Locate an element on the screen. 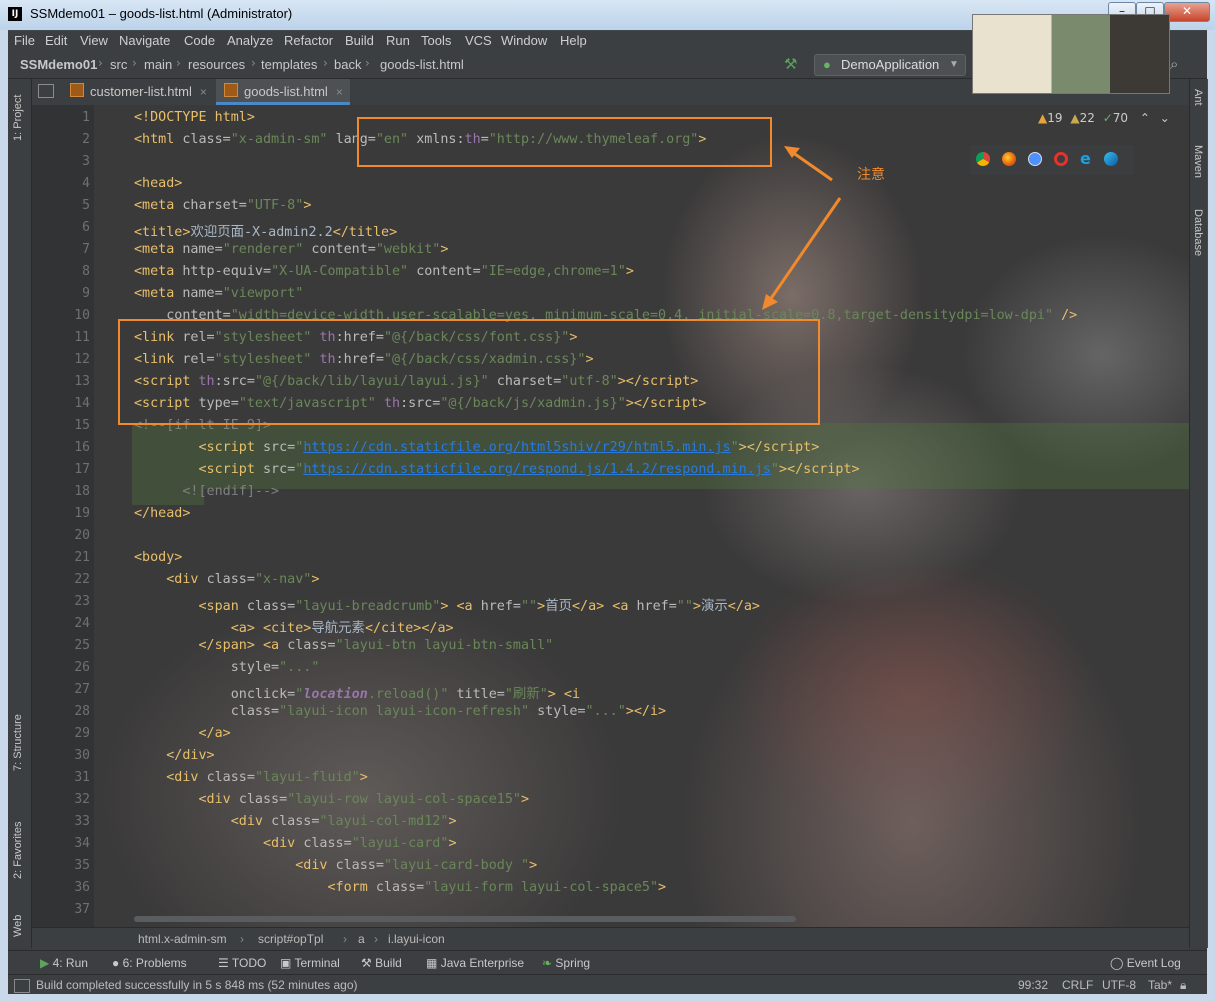 Image resolution: width=1215 pixels, height=1001 pixels. window-frame-bottom is located at coordinates (607, 997).